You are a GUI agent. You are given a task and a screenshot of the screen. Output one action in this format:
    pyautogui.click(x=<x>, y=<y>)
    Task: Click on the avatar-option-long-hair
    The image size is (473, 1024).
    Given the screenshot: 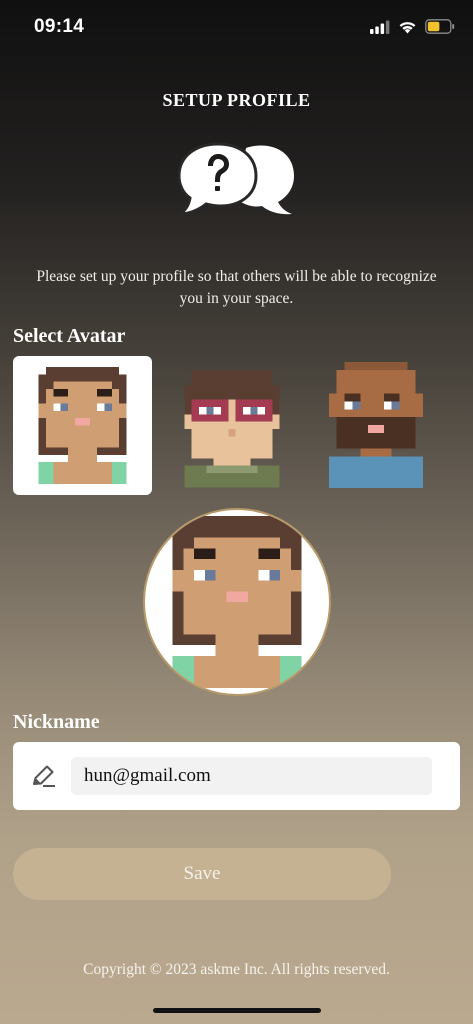 What is the action you would take?
    pyautogui.click(x=82, y=425)
    